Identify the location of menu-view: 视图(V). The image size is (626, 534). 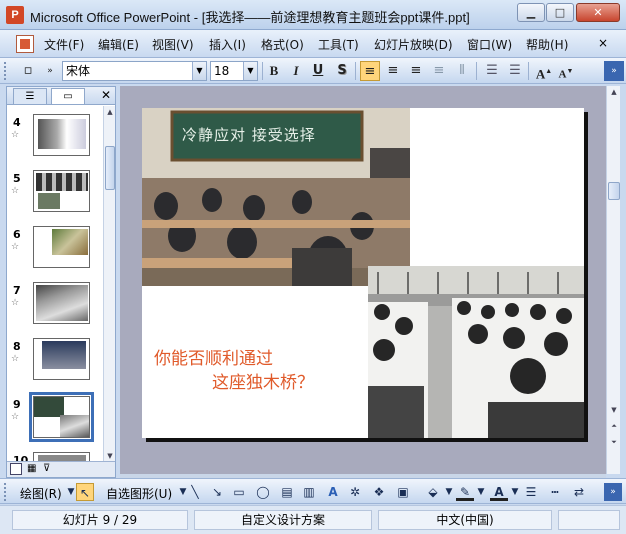
(173, 44).